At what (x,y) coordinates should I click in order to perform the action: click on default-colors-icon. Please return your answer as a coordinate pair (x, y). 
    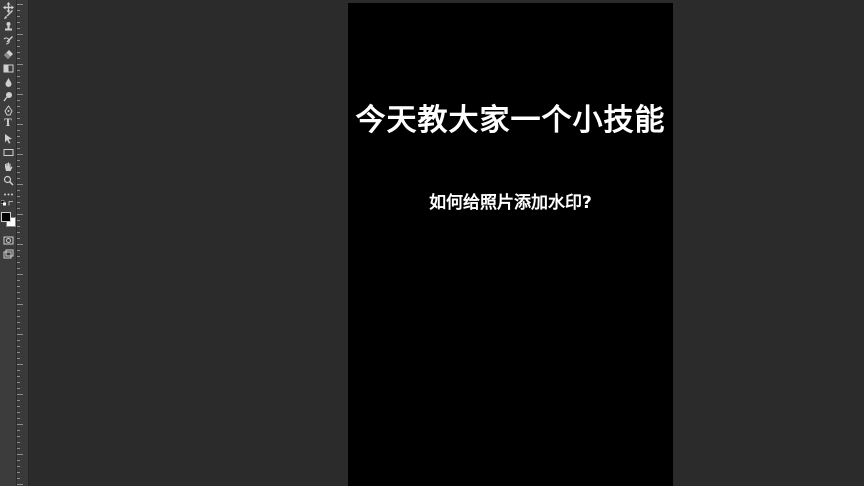
    Looking at the image, I should click on (4, 202).